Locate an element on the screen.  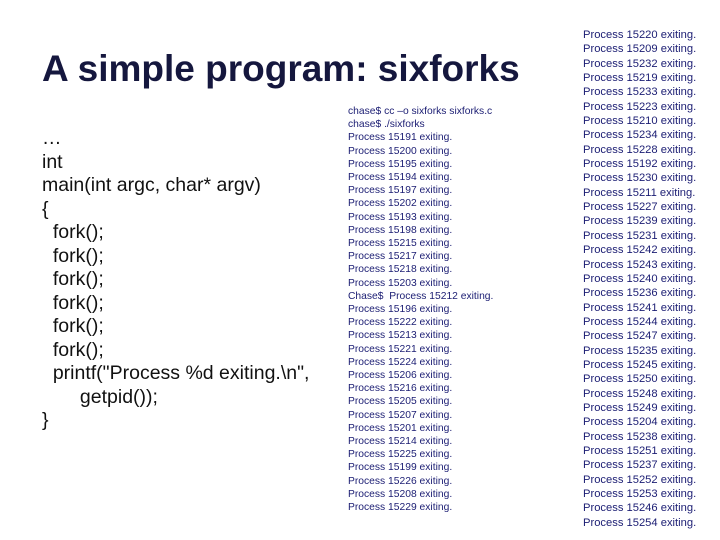
terminal-line: Process 15230 exiting. is located at coordinates (640, 178).